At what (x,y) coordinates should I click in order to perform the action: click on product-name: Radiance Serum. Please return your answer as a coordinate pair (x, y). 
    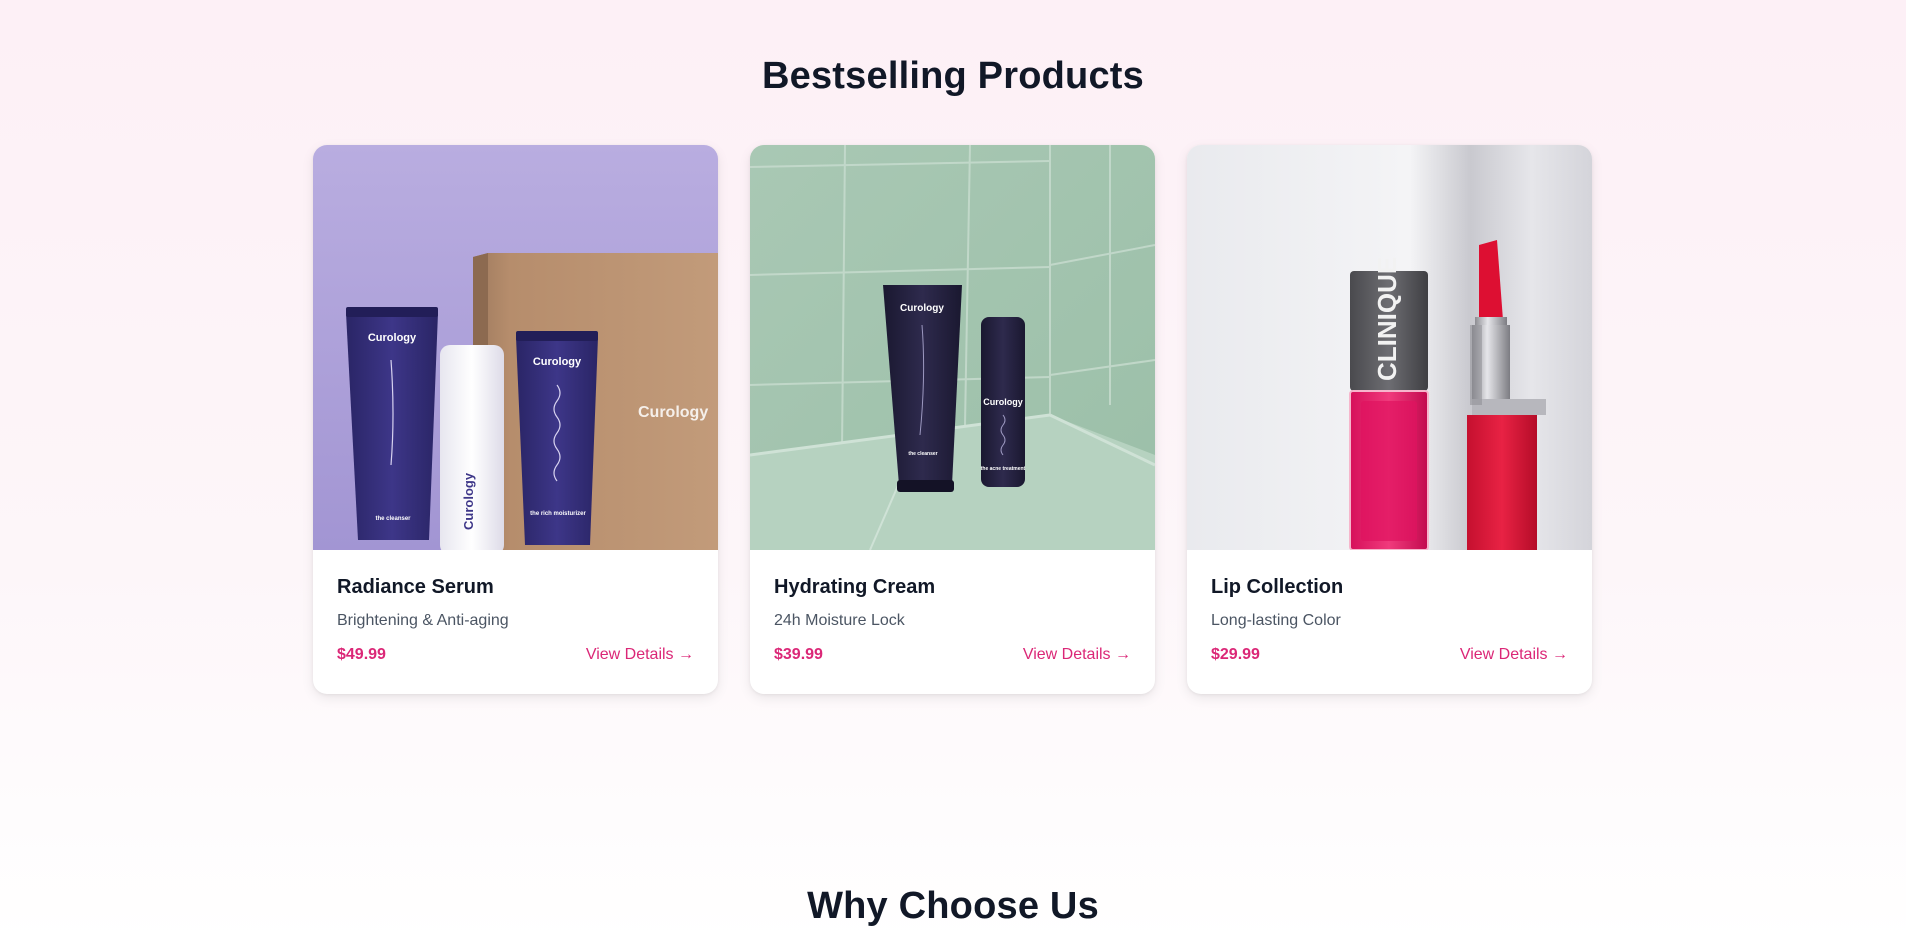
    Looking at the image, I should click on (415, 587).